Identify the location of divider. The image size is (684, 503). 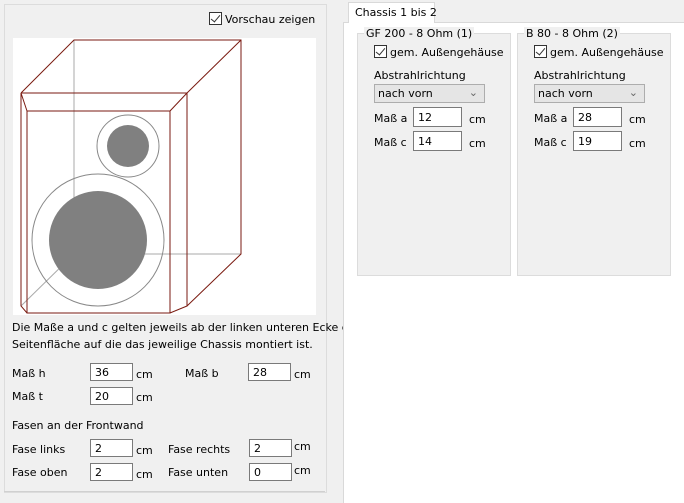
(164, 491).